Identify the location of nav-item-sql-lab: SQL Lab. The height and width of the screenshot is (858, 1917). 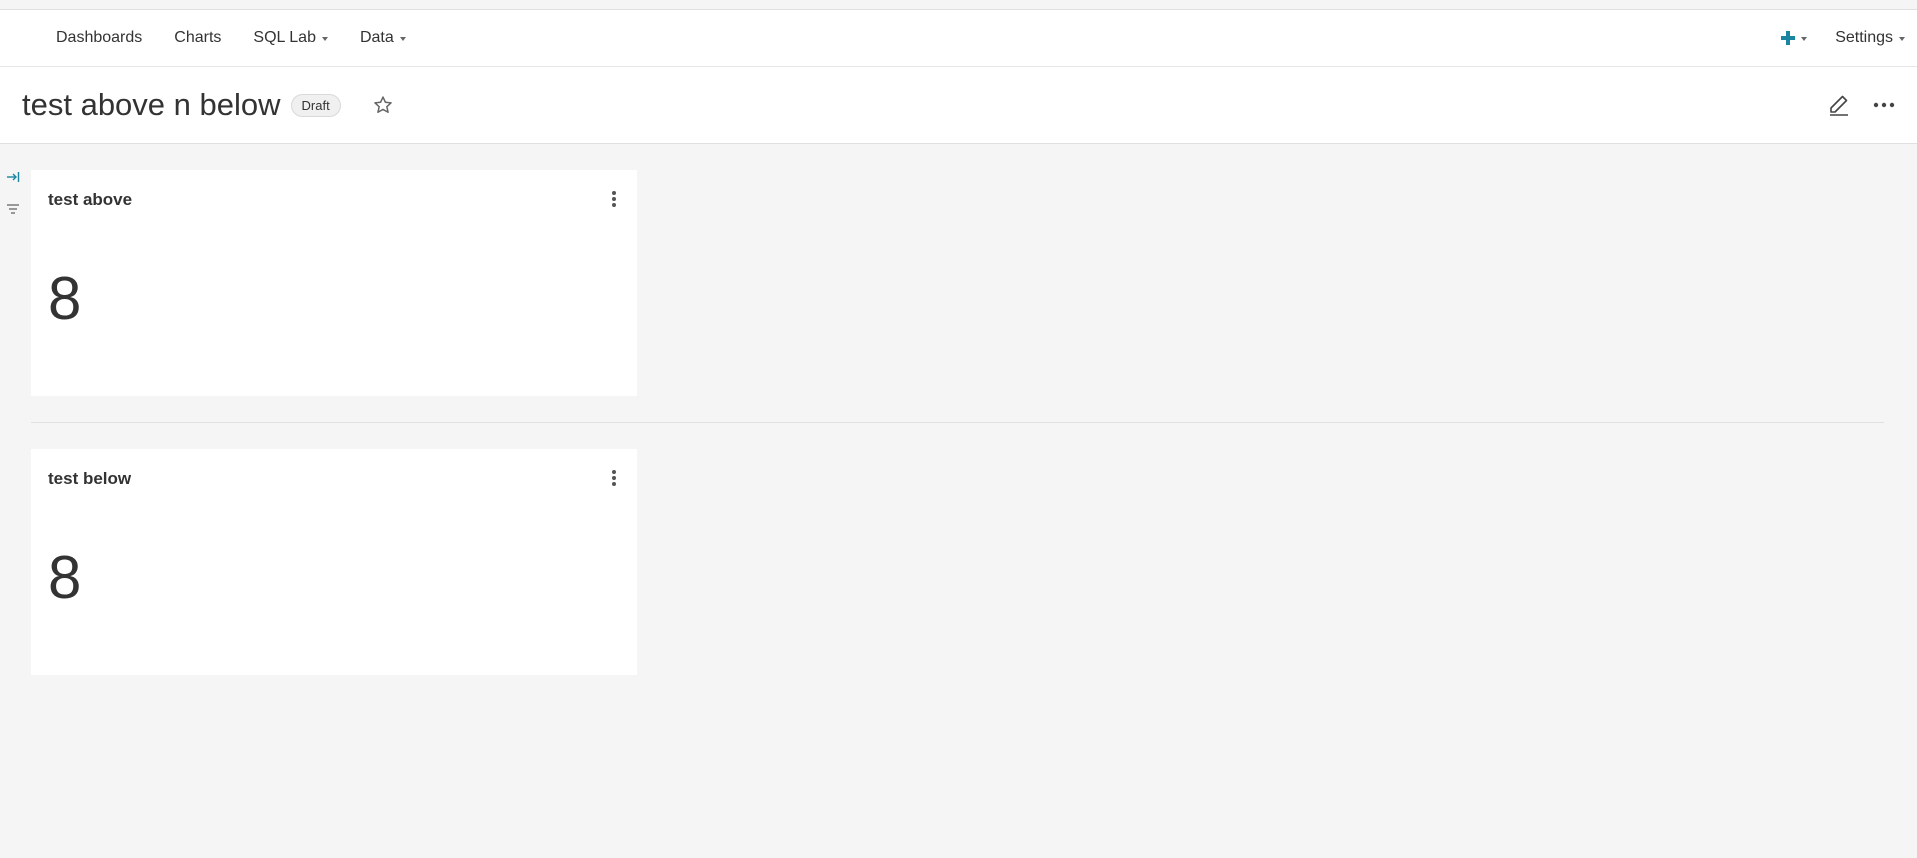
(290, 38).